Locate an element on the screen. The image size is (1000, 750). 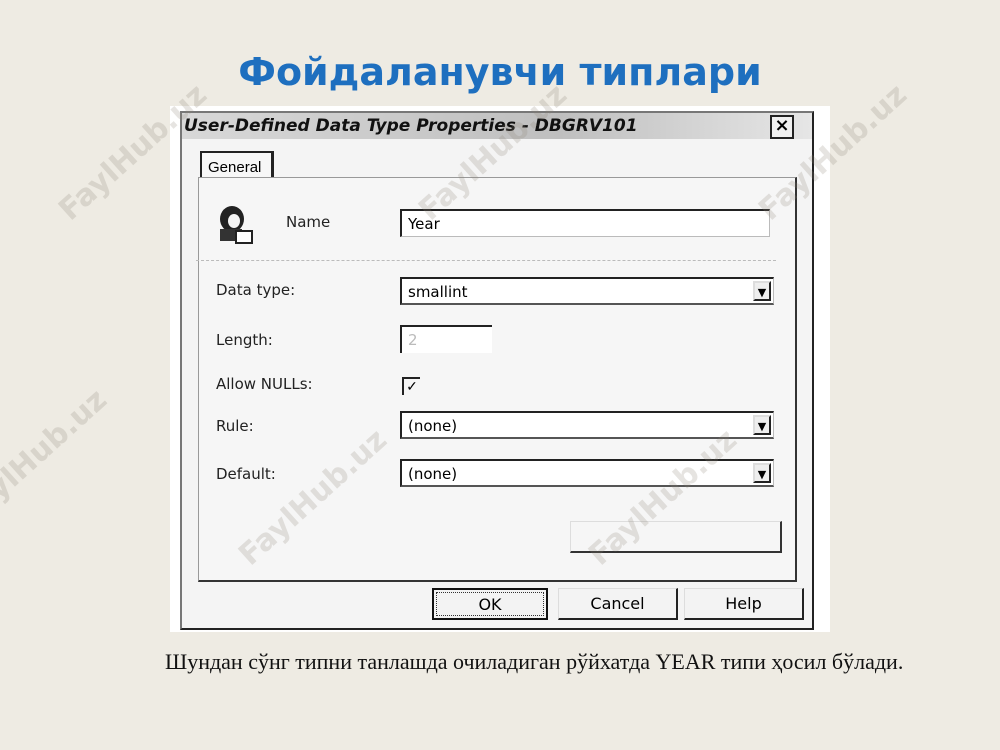
default-select: (none) ▼ is located at coordinates (587, 473).